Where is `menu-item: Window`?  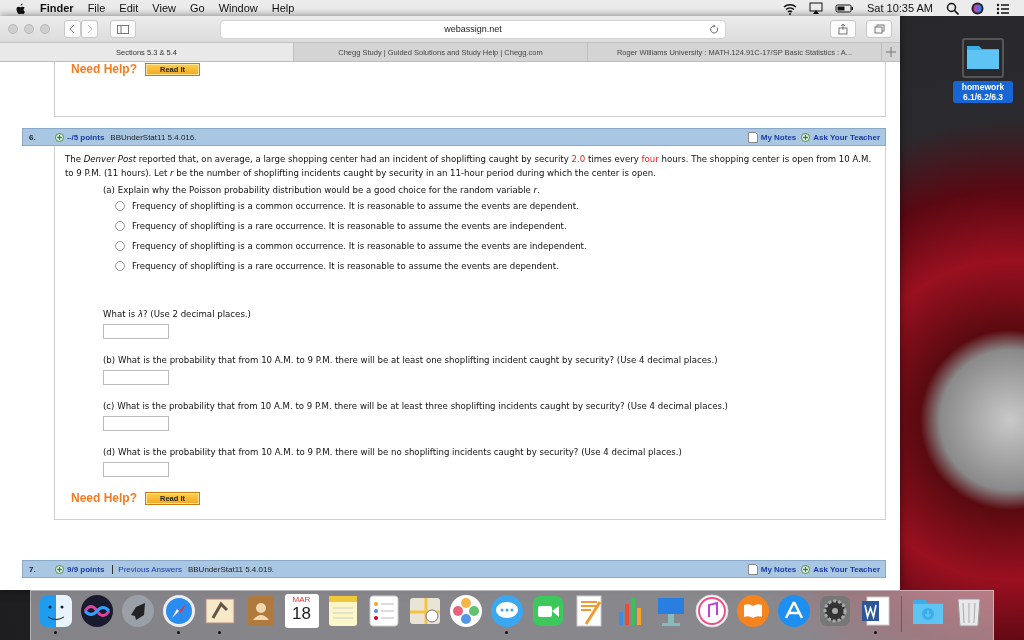 menu-item: Window is located at coordinates (238, 8).